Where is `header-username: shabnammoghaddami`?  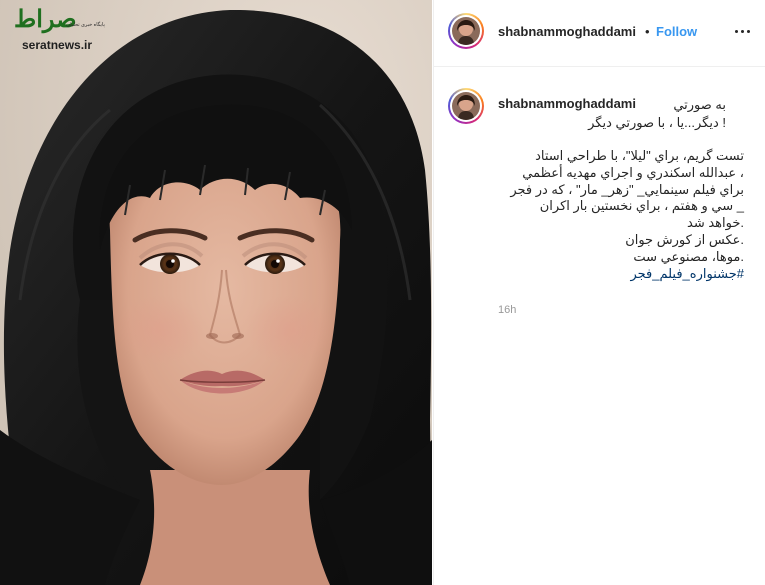 header-username: shabnammoghaddami is located at coordinates (567, 31).